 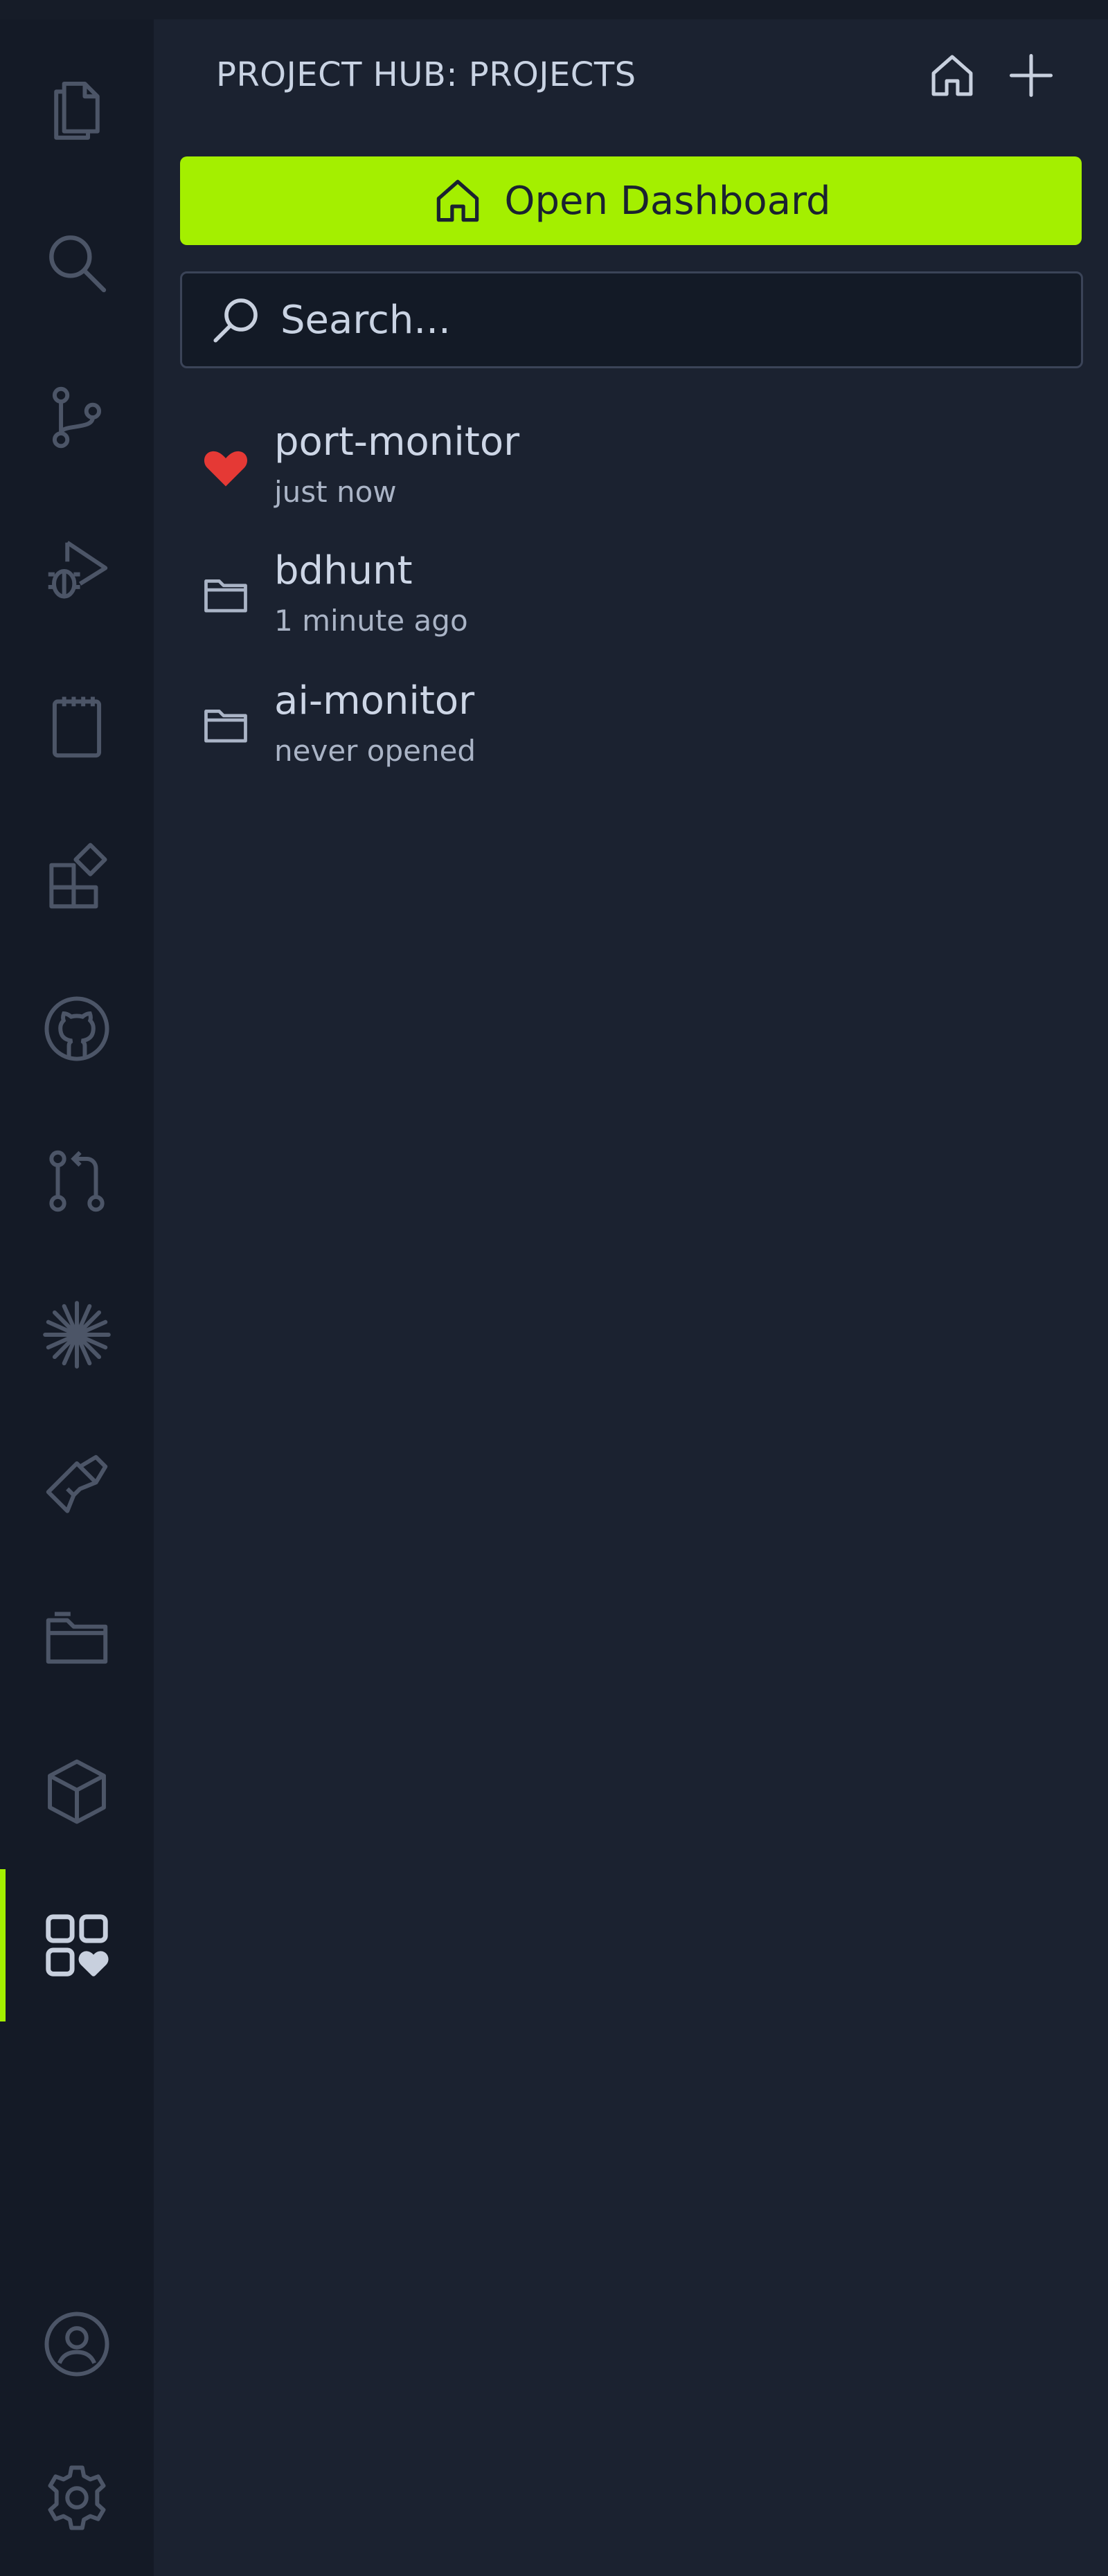 I want to click on activity-explorer, so click(x=77, y=105).